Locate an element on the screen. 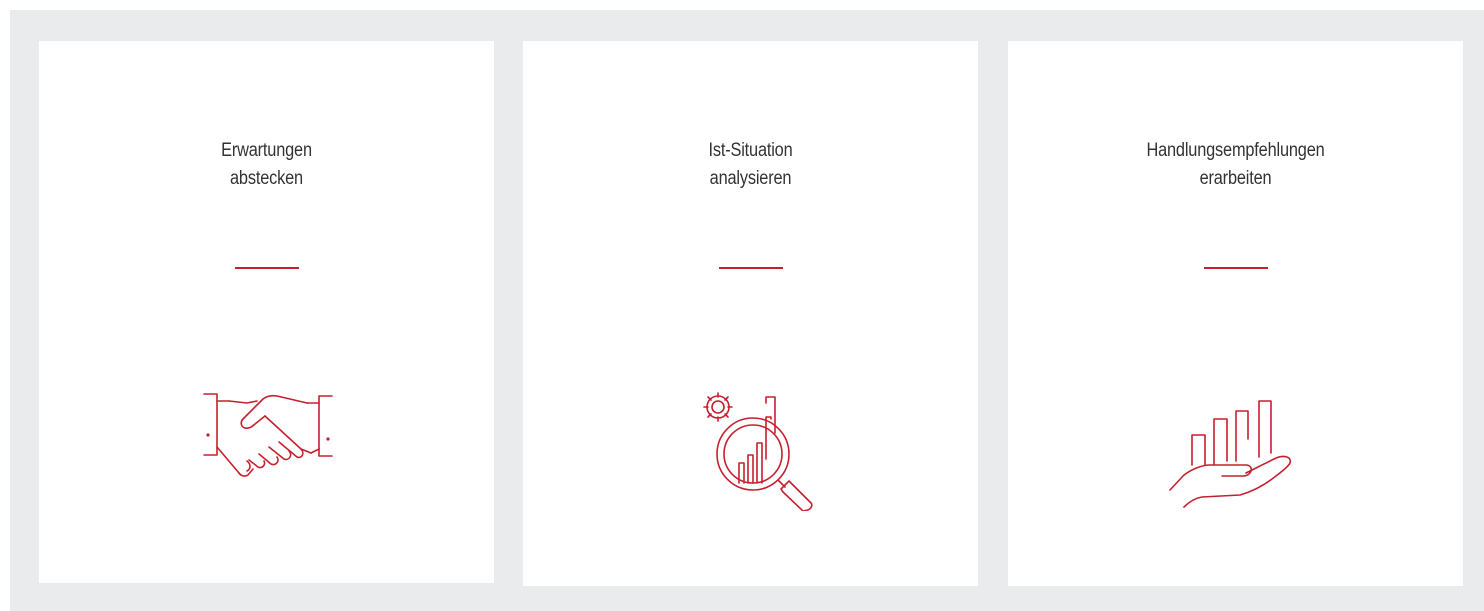  magnifier-chart-gear-icon is located at coordinates (750, 436).